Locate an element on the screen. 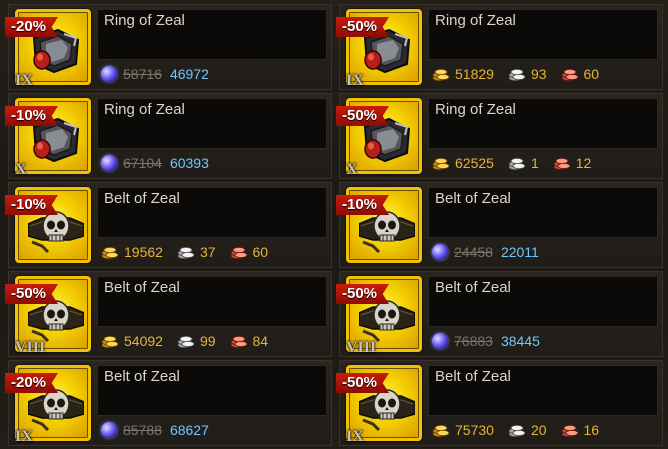 This screenshot has width=668, height=449. price-row: 54092 99 84 is located at coordinates (184, 341).